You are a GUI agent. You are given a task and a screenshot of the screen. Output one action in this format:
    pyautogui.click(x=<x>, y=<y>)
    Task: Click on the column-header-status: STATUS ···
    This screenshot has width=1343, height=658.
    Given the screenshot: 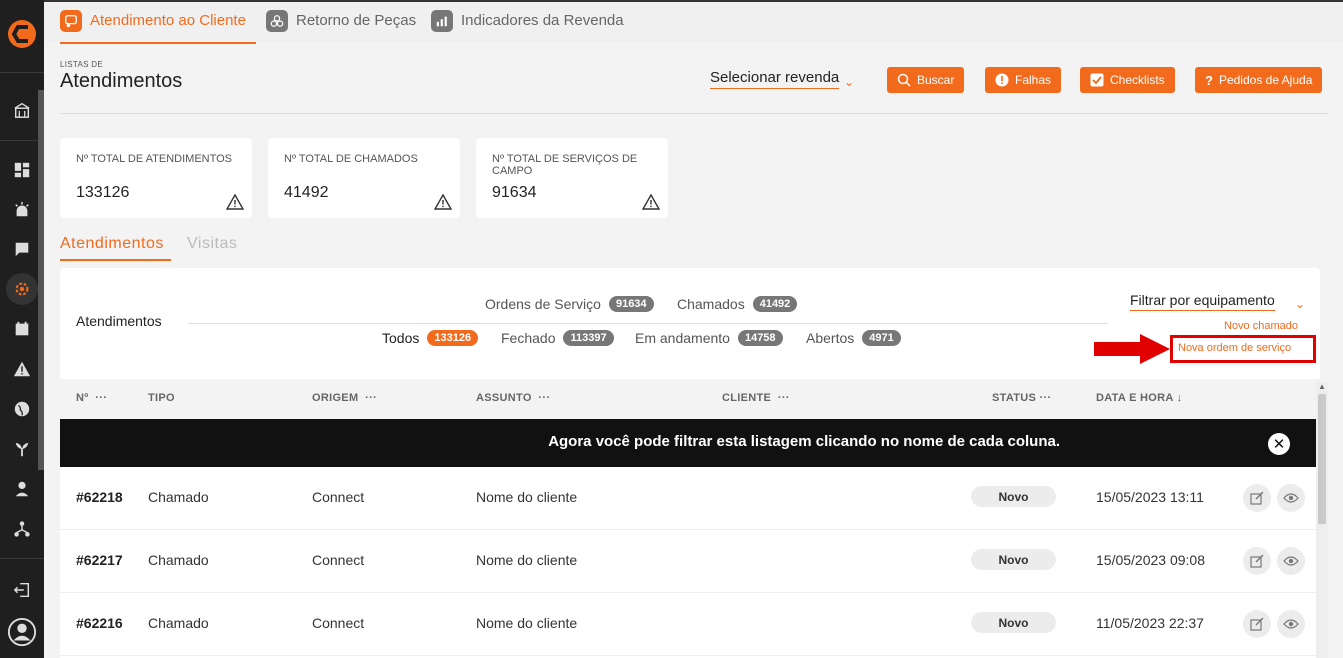 What is the action you would take?
    pyautogui.click(x=1021, y=398)
    